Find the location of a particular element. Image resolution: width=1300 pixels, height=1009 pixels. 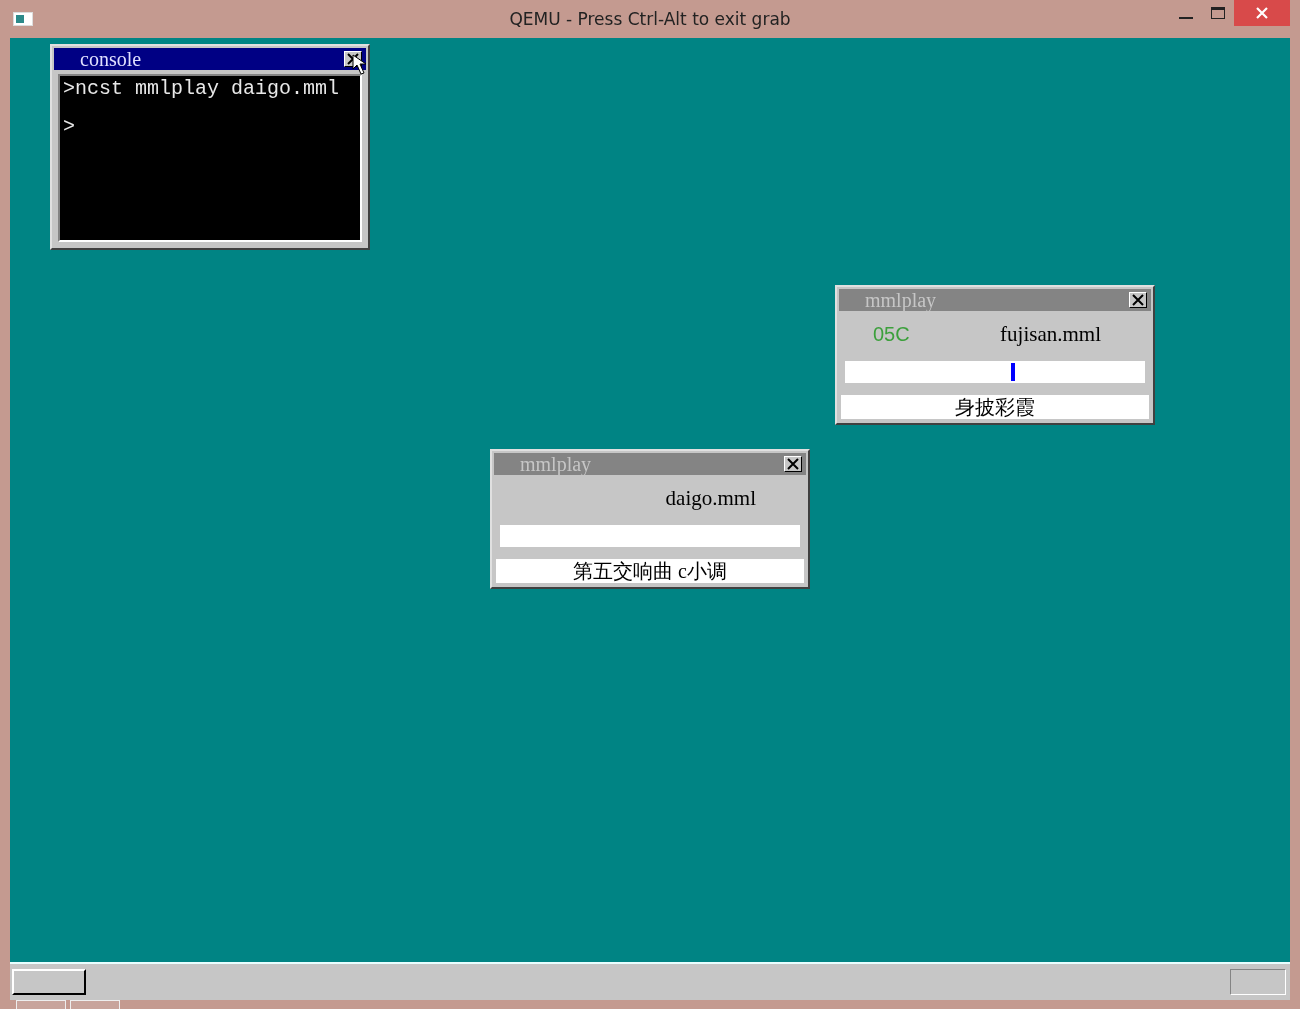

window-title: QEMU - Press Ctrl-Alt to exit grab is located at coordinates (650, 19).